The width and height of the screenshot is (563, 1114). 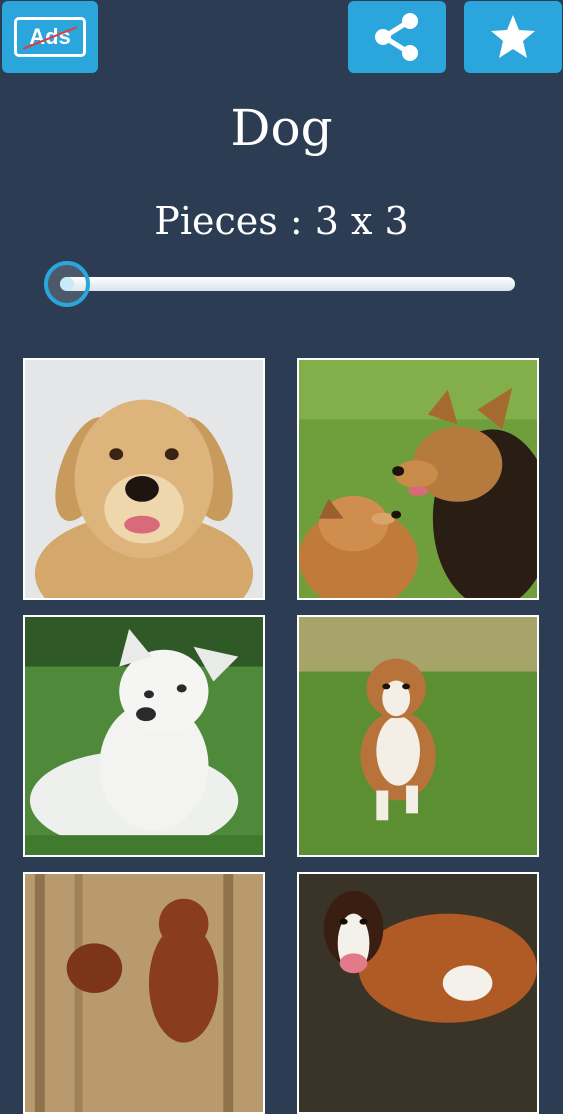 I want to click on puzzle-thumbnail-saint-bernard, so click(x=418, y=993).